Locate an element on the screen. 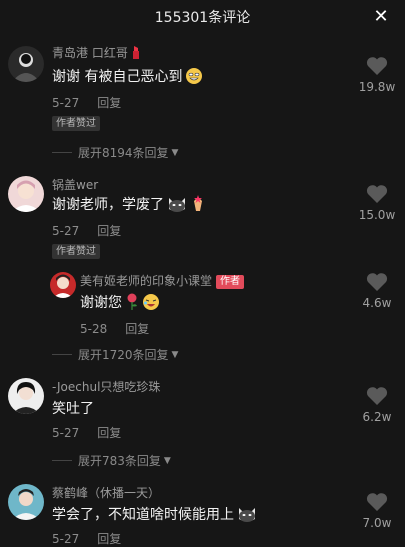  username-text: 美有姬老师的印象小课堂 is located at coordinates (146, 281).